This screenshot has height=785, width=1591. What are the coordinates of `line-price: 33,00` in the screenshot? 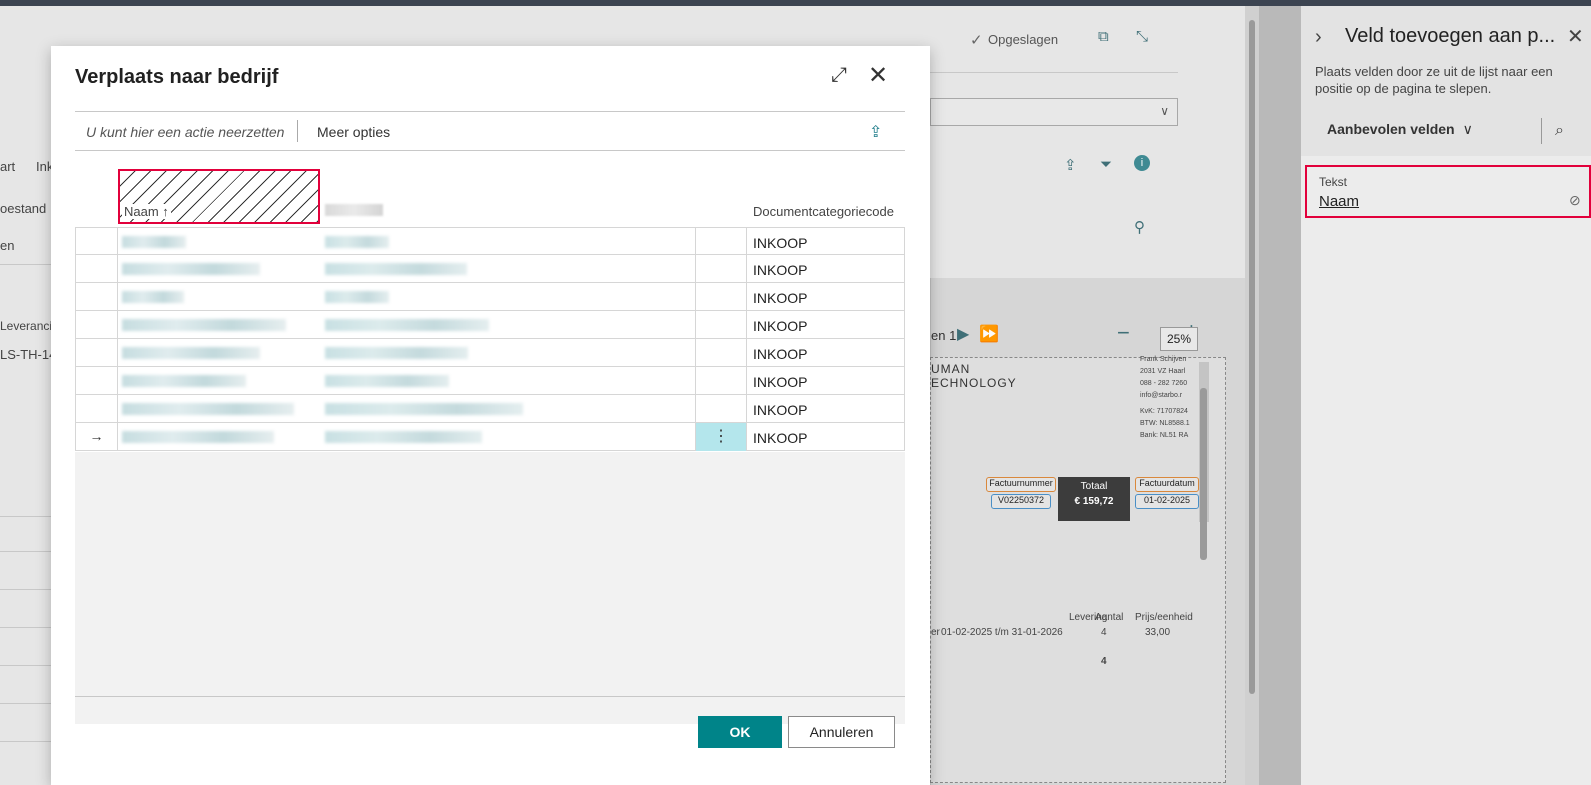 It's located at (1158, 632).